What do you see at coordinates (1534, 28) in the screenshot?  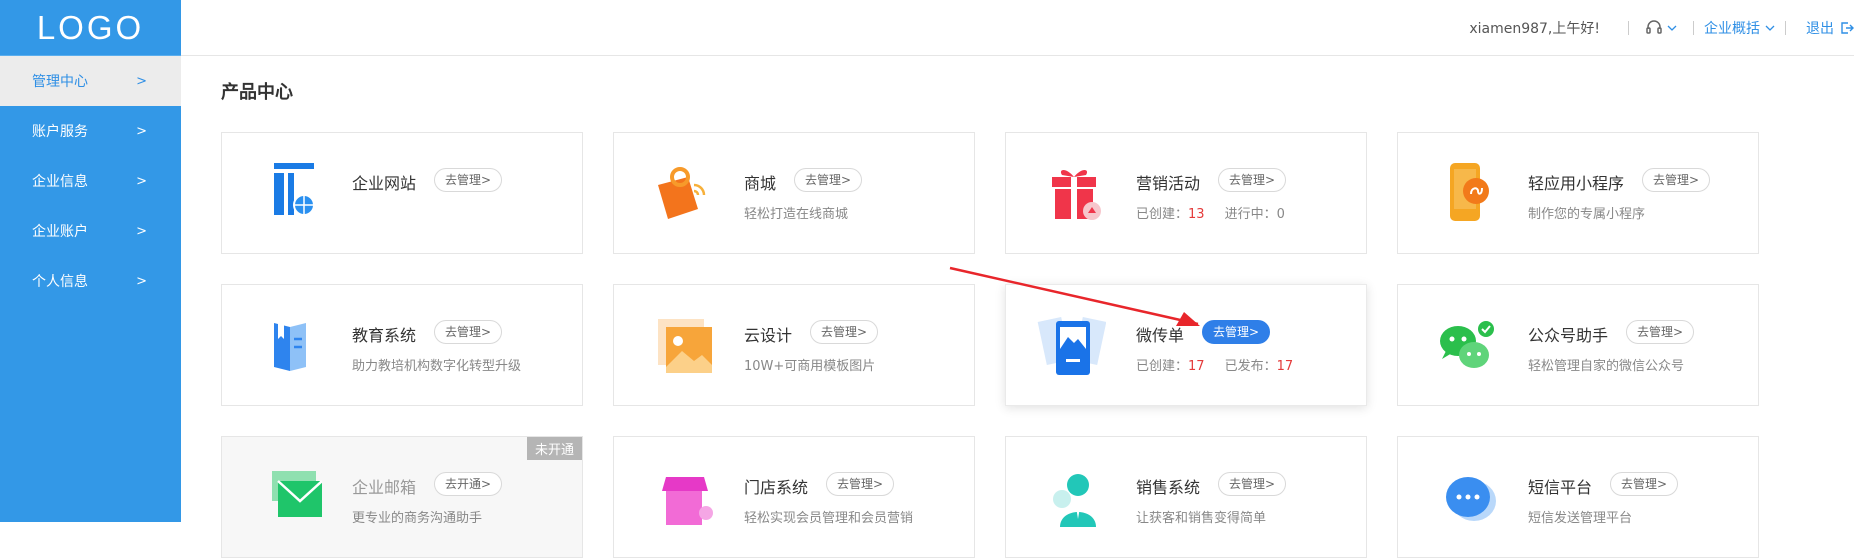 I see `greeting-text: xiamen987,上午好!` at bounding box center [1534, 28].